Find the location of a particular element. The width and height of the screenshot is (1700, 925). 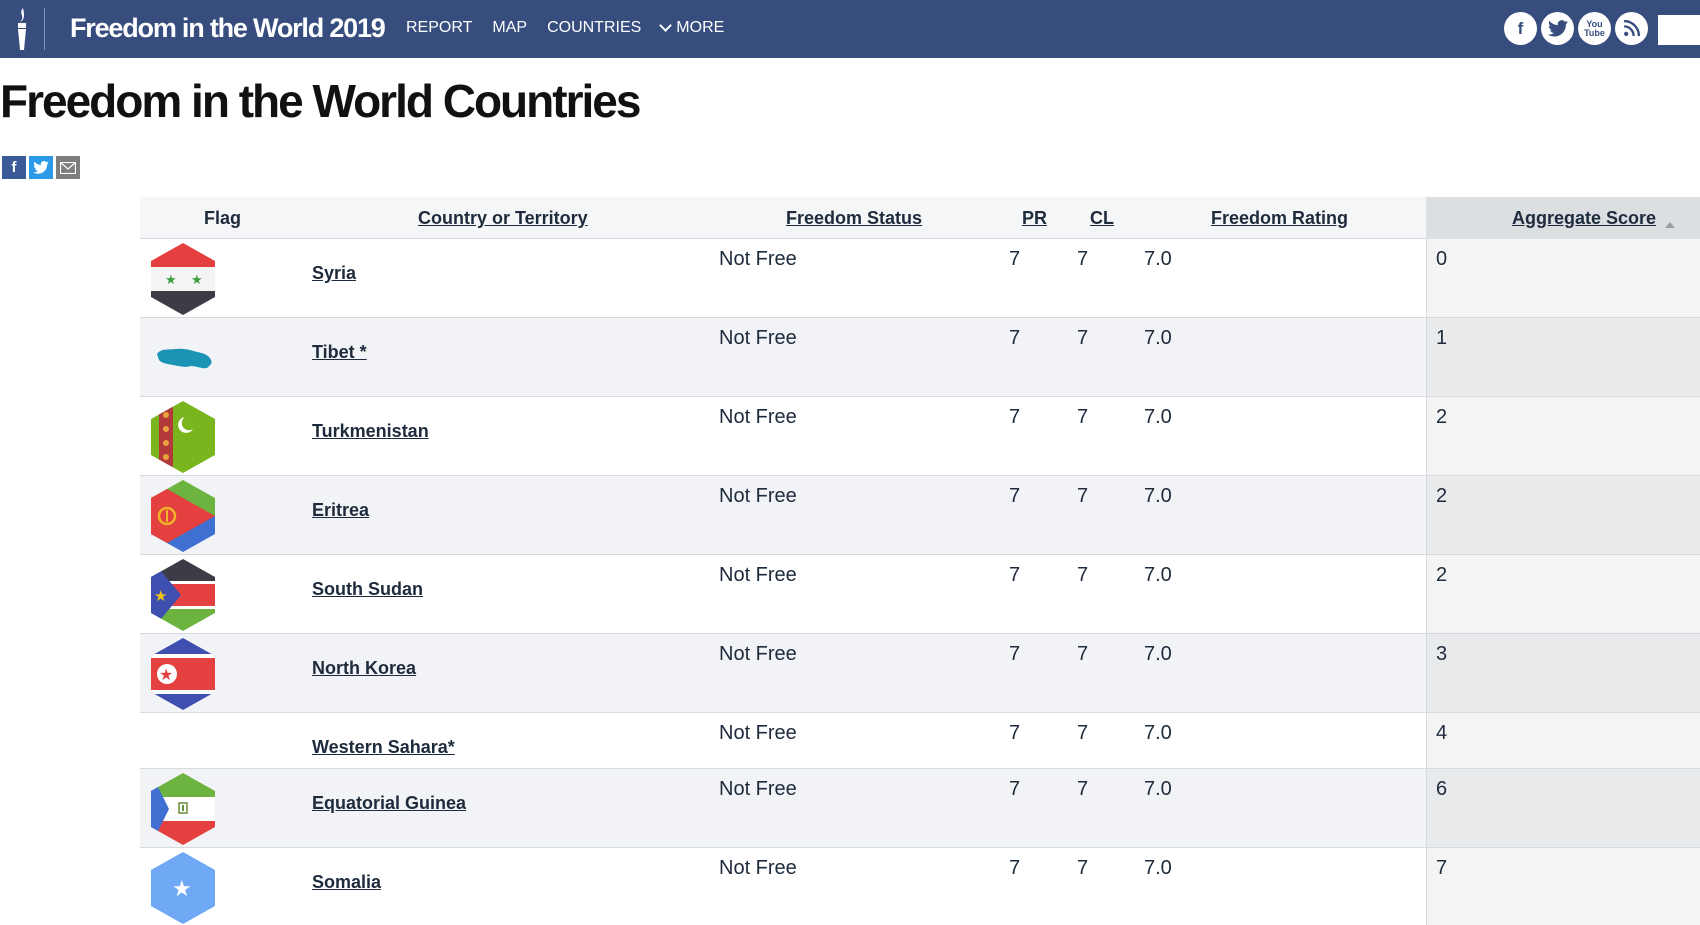

country-link: Syria is located at coordinates (334, 273).